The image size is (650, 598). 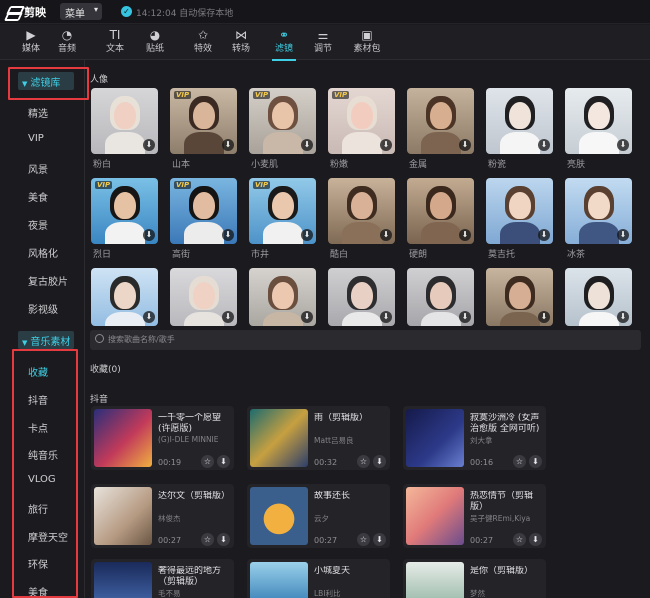 What do you see at coordinates (367, 43) in the screenshot?
I see `tab-material-pack: ▣ 素材包` at bounding box center [367, 43].